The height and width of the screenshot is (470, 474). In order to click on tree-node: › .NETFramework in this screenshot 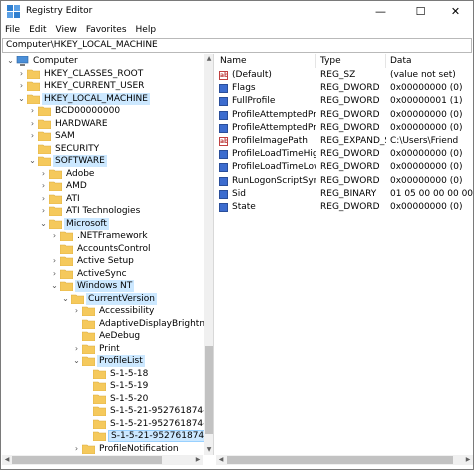, I will do `click(103, 236)`.